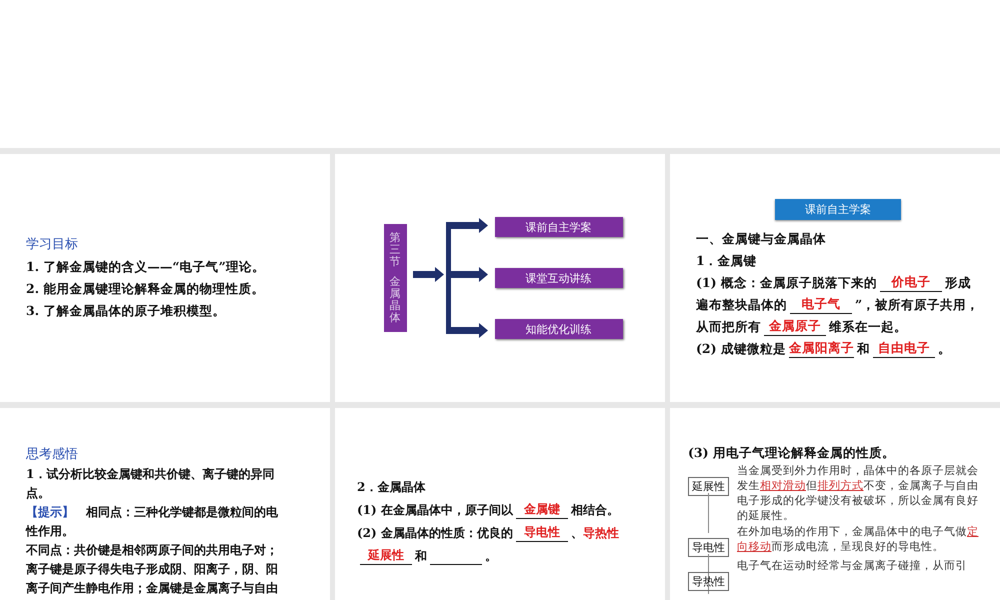 Image resolution: width=1000 pixels, height=600 pixels. Describe the element at coordinates (50, 531) in the screenshot. I see `slide-text: 性作用。` at that location.